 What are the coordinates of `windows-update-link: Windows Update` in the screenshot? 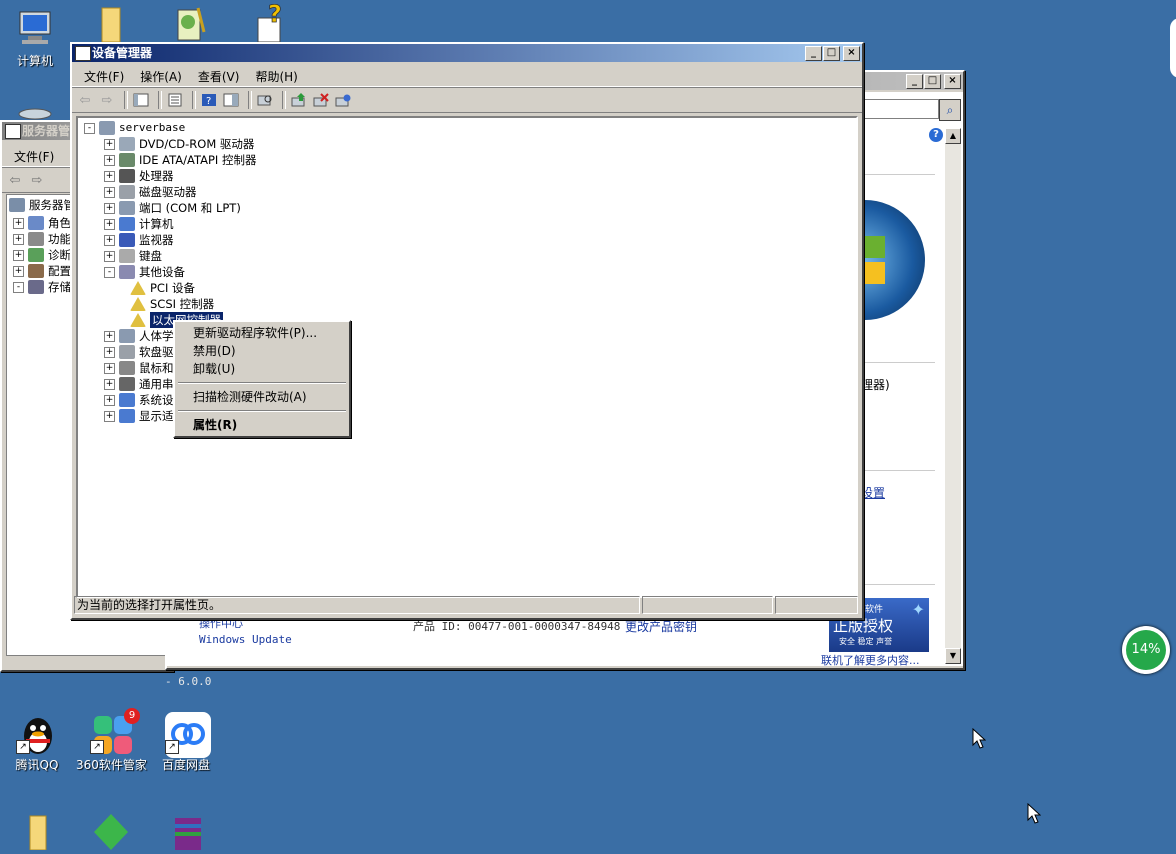 It's located at (245, 639).